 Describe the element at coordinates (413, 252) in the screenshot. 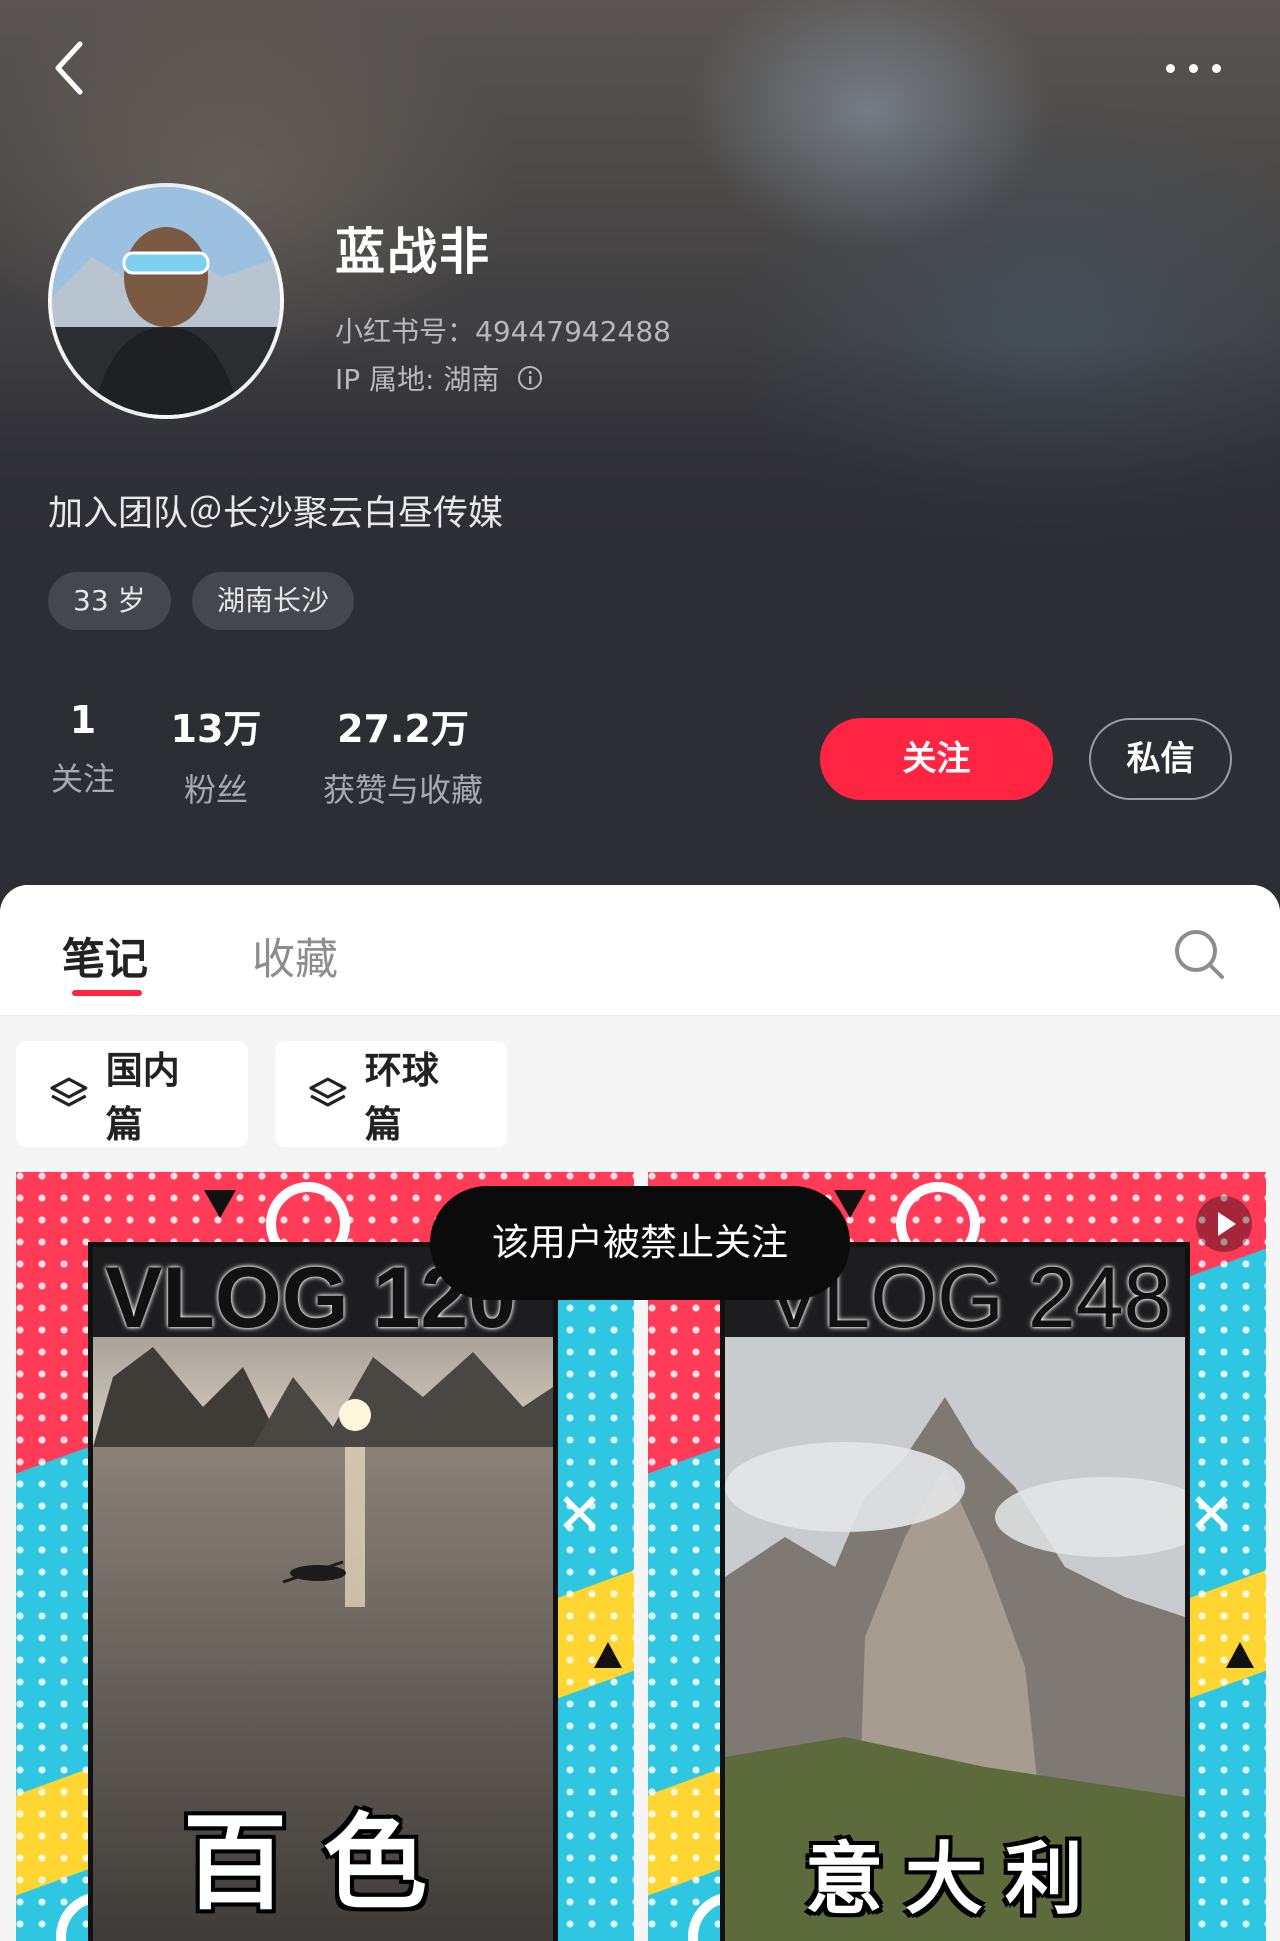

I see `profile-name: 蓝战非` at that location.